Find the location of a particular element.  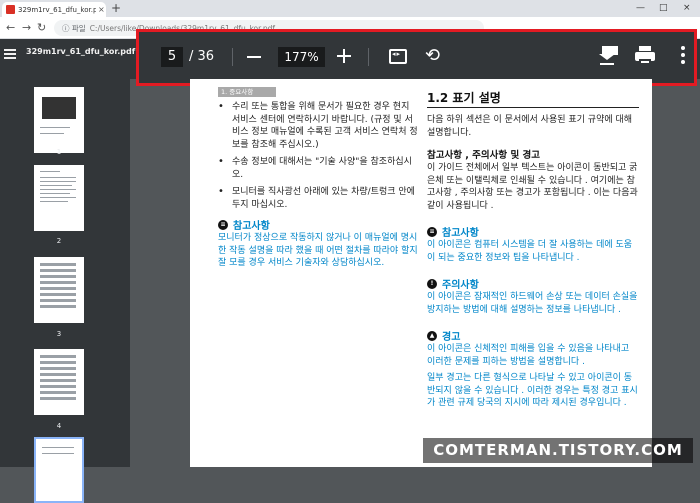

pdf-file-name: 329m1rv_61_dfu_kor.pdf is located at coordinates (81, 51).